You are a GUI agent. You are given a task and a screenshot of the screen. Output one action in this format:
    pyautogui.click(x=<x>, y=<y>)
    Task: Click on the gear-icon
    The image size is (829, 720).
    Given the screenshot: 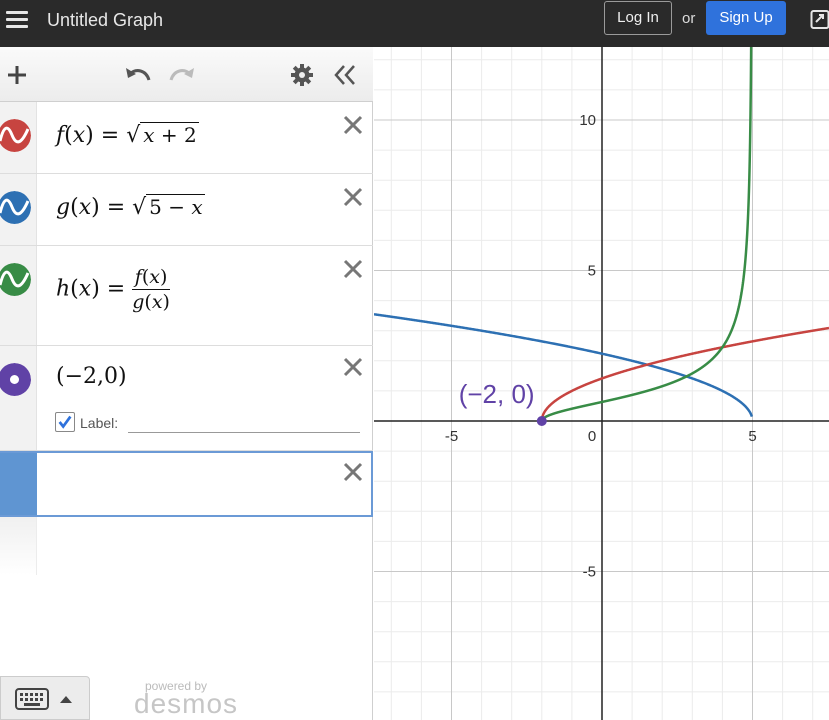 What is the action you would take?
    pyautogui.click(x=302, y=75)
    